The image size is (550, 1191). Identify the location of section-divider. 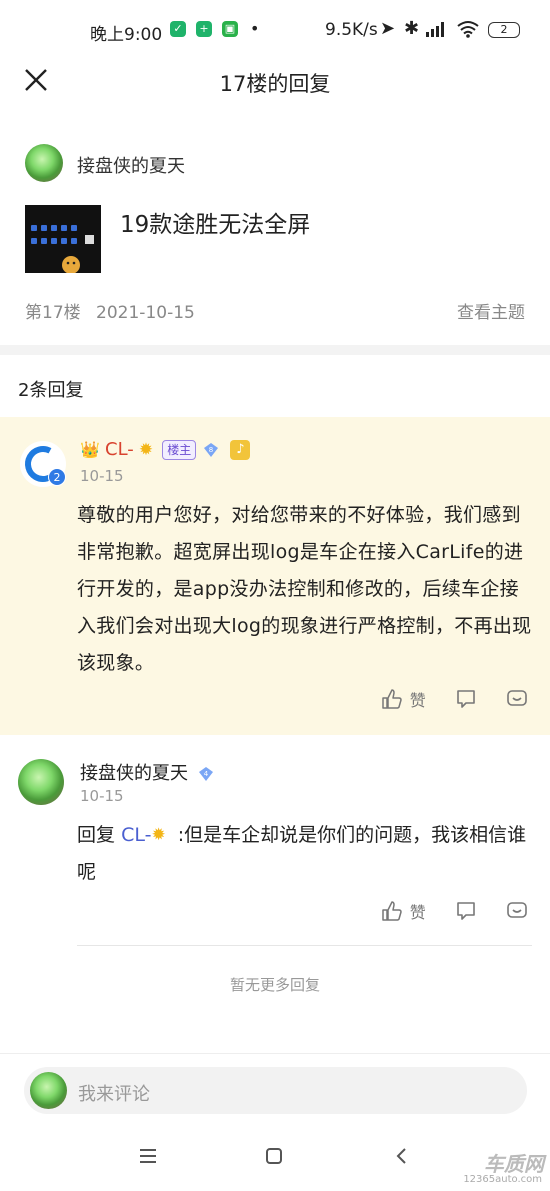
(275, 350).